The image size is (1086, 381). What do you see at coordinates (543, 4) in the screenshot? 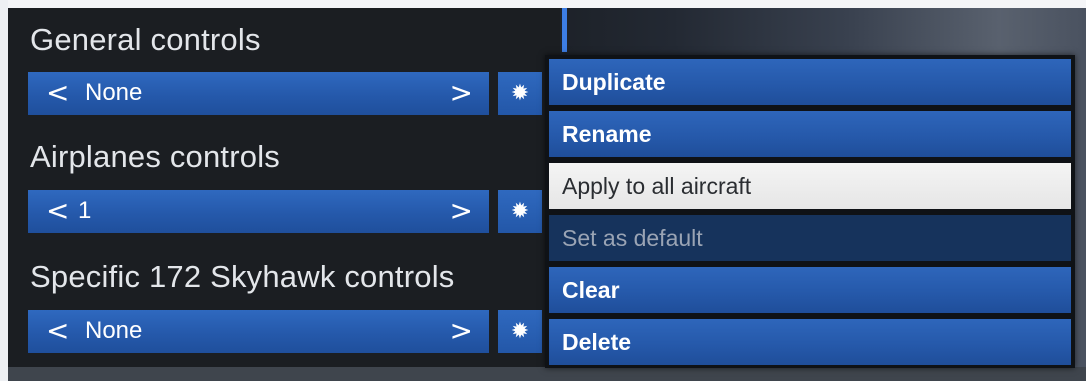
I see `screenshot-border-top` at bounding box center [543, 4].